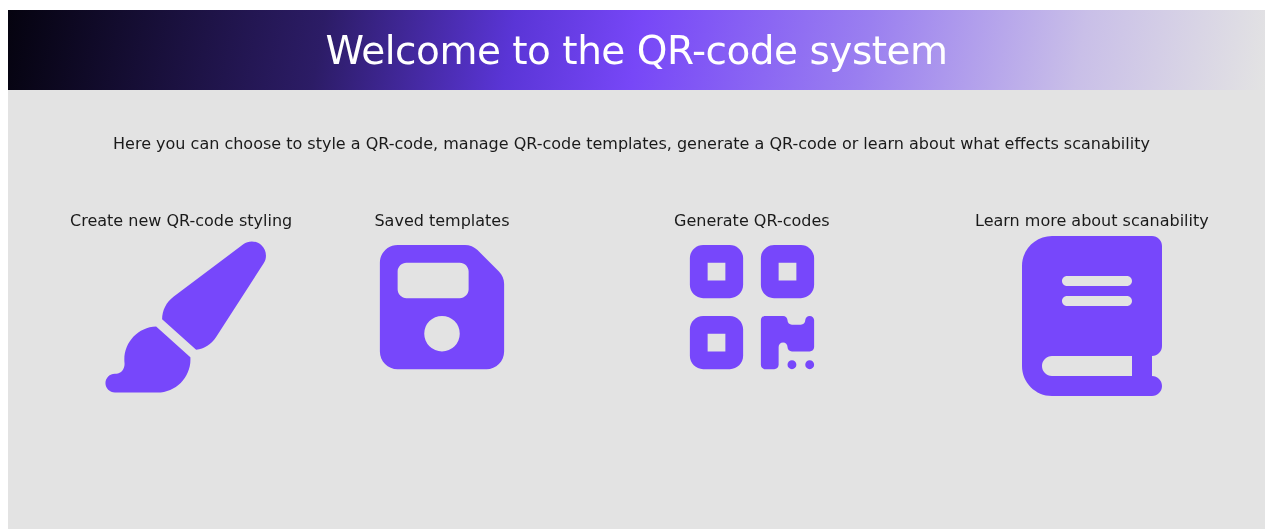 This screenshot has width=1265, height=529. I want to click on page-title: Welcome to the QR-code system, so click(636, 50).